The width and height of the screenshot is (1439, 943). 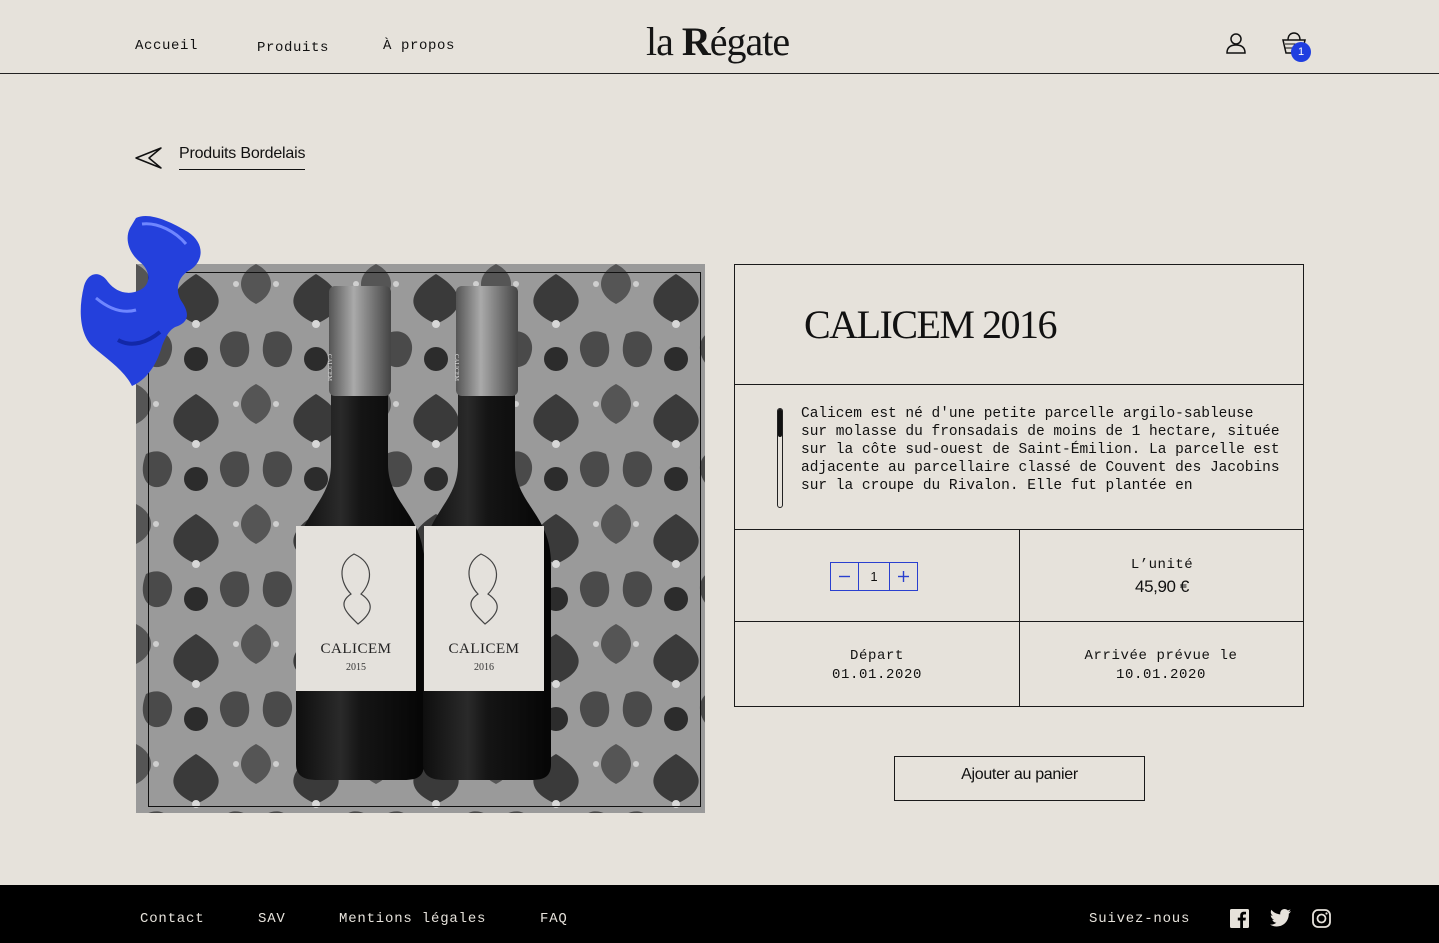 What do you see at coordinates (554, 919) in the screenshot?
I see `footer-faq-link: FAQ` at bounding box center [554, 919].